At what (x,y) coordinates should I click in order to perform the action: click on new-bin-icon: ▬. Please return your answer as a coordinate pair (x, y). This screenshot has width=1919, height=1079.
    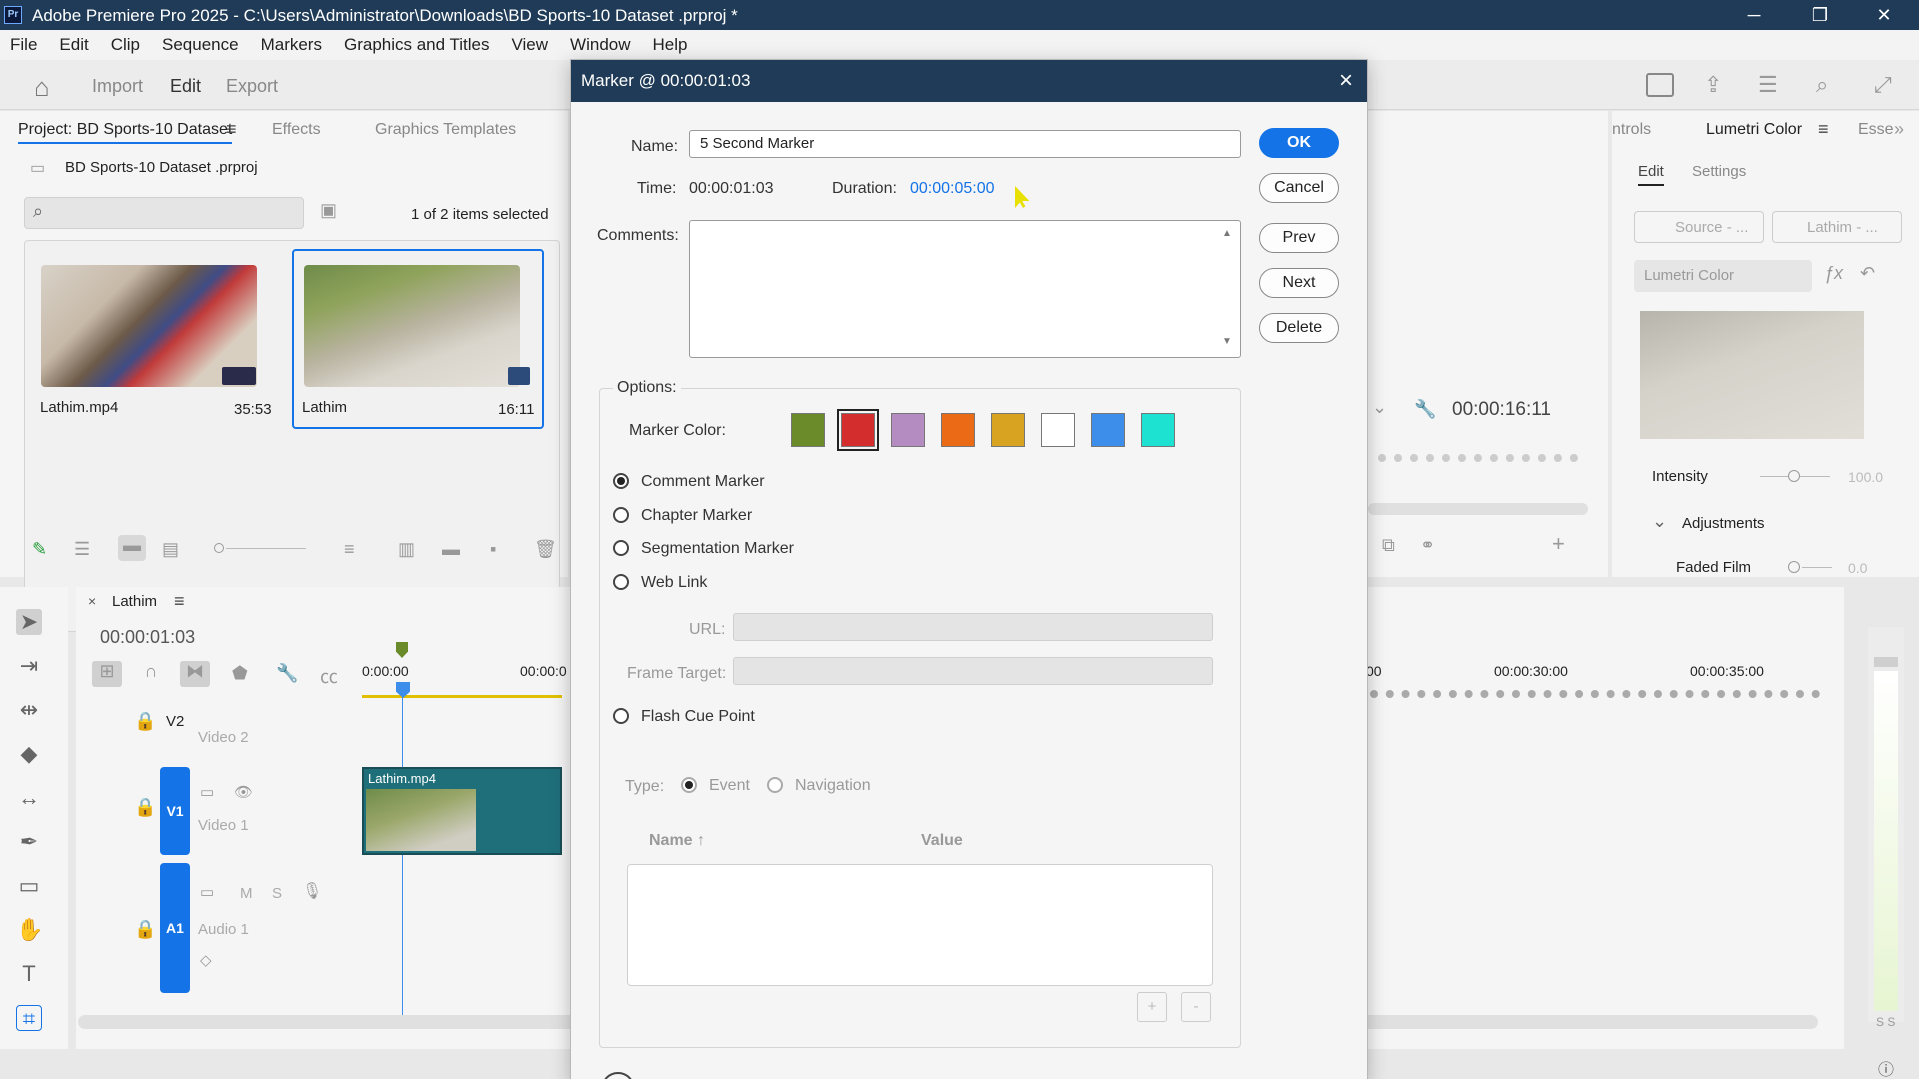
    Looking at the image, I should click on (451, 549).